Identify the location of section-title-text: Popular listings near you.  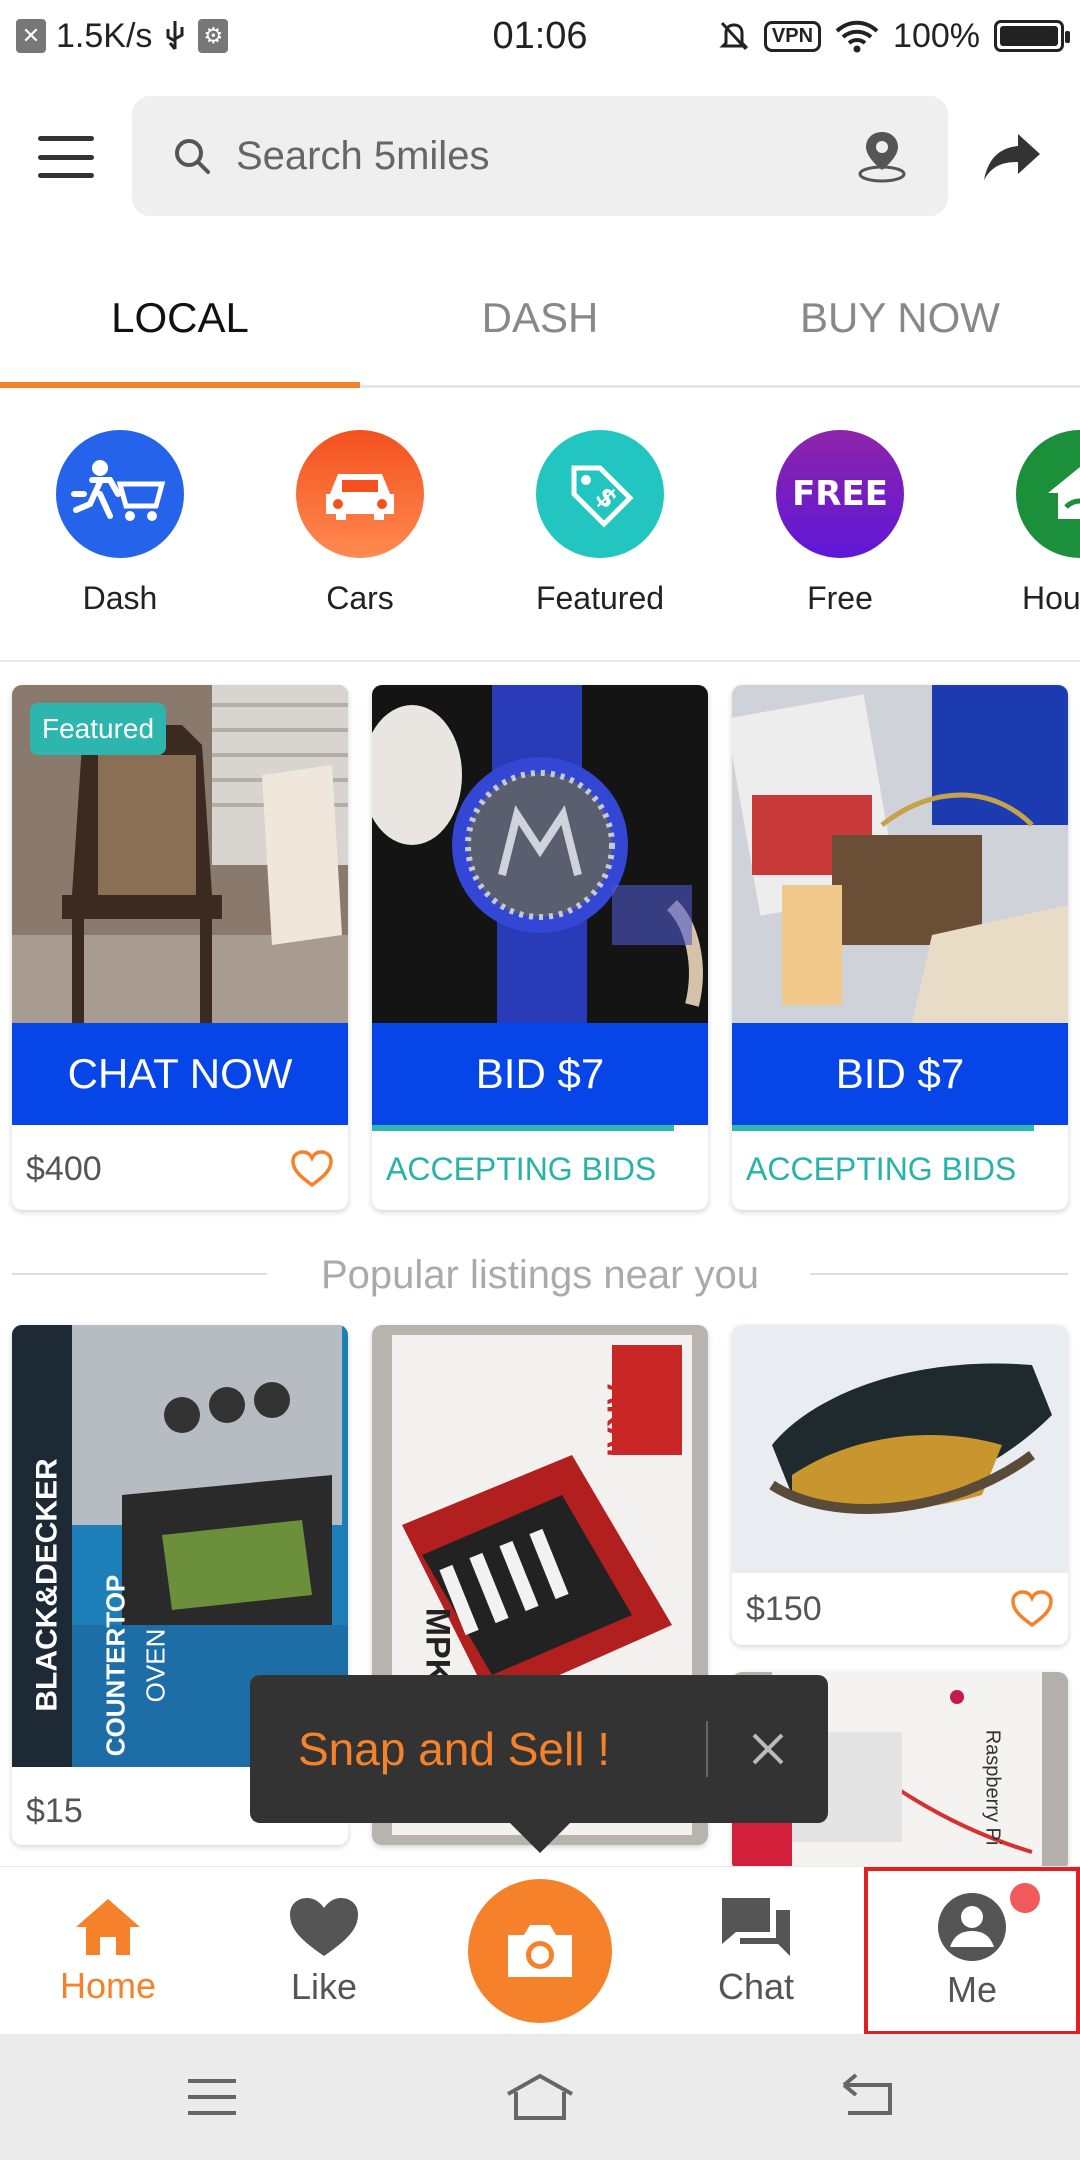
(540, 1274).